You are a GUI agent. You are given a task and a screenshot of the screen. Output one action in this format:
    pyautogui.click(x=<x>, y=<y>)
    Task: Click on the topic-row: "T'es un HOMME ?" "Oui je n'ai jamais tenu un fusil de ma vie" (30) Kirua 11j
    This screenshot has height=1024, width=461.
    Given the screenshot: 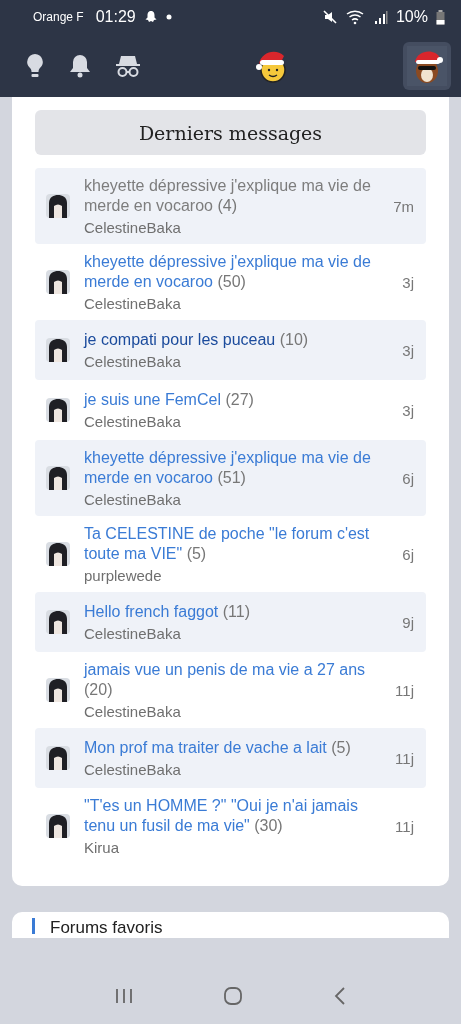 What is the action you would take?
    pyautogui.click(x=230, y=826)
    